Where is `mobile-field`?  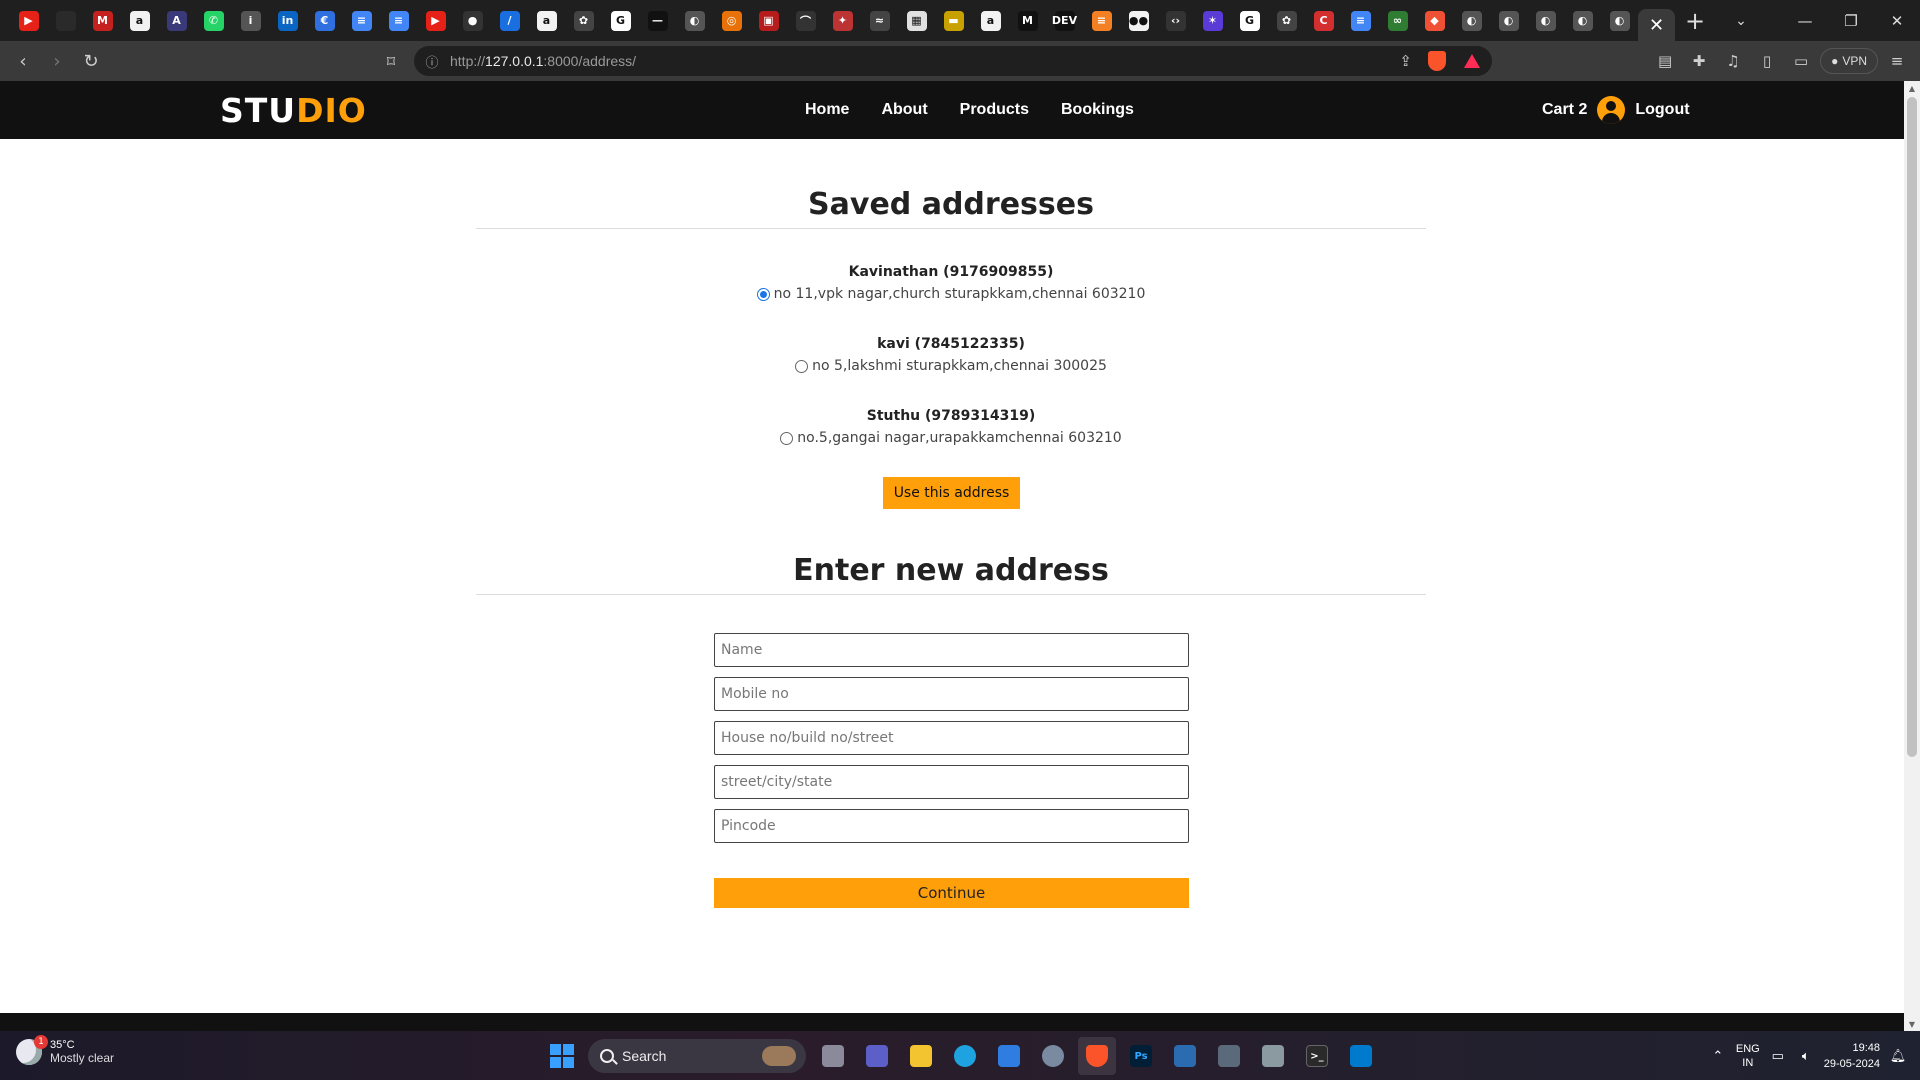 mobile-field is located at coordinates (951, 694).